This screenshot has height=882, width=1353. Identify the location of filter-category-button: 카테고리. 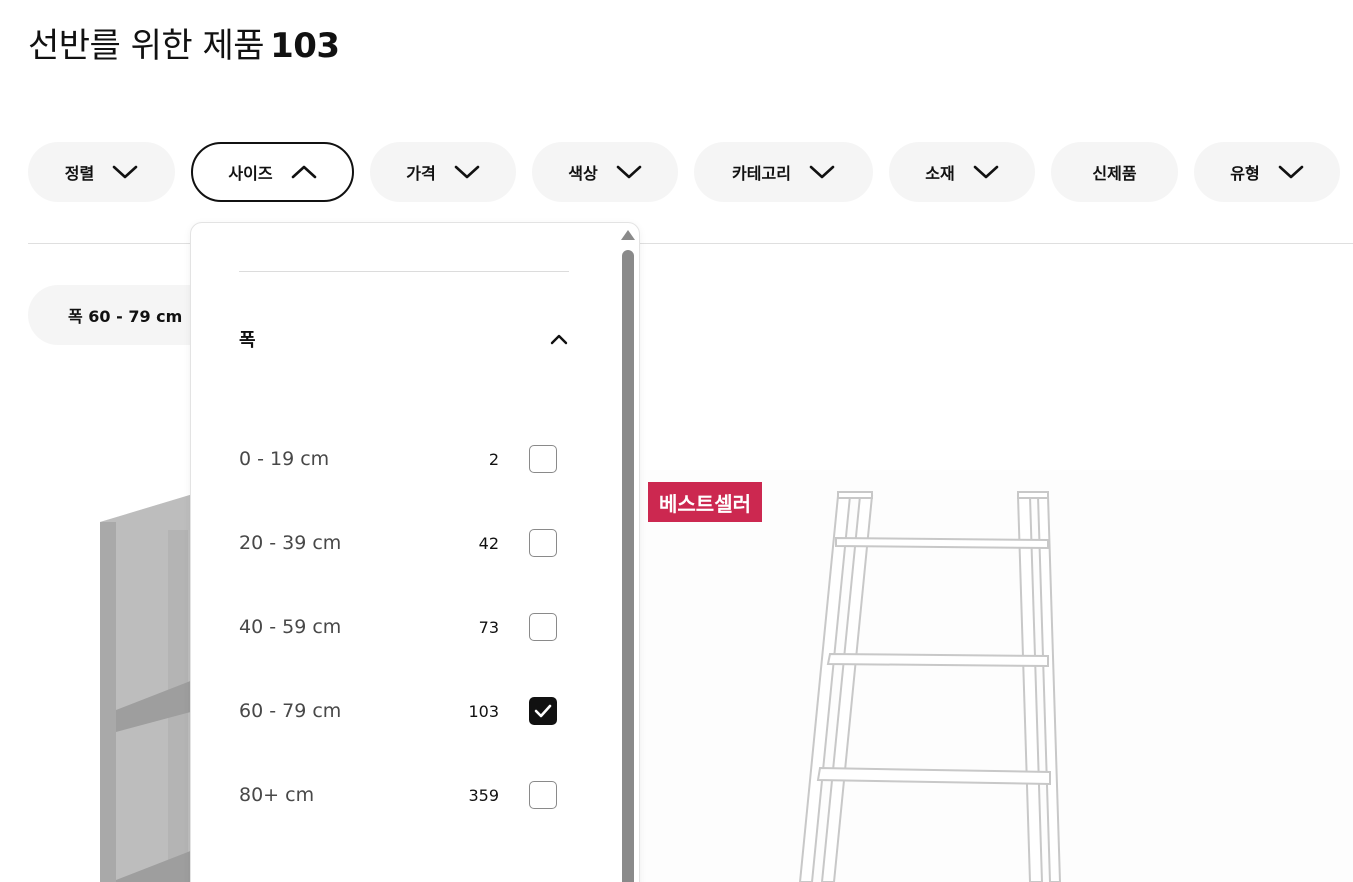
(783, 172).